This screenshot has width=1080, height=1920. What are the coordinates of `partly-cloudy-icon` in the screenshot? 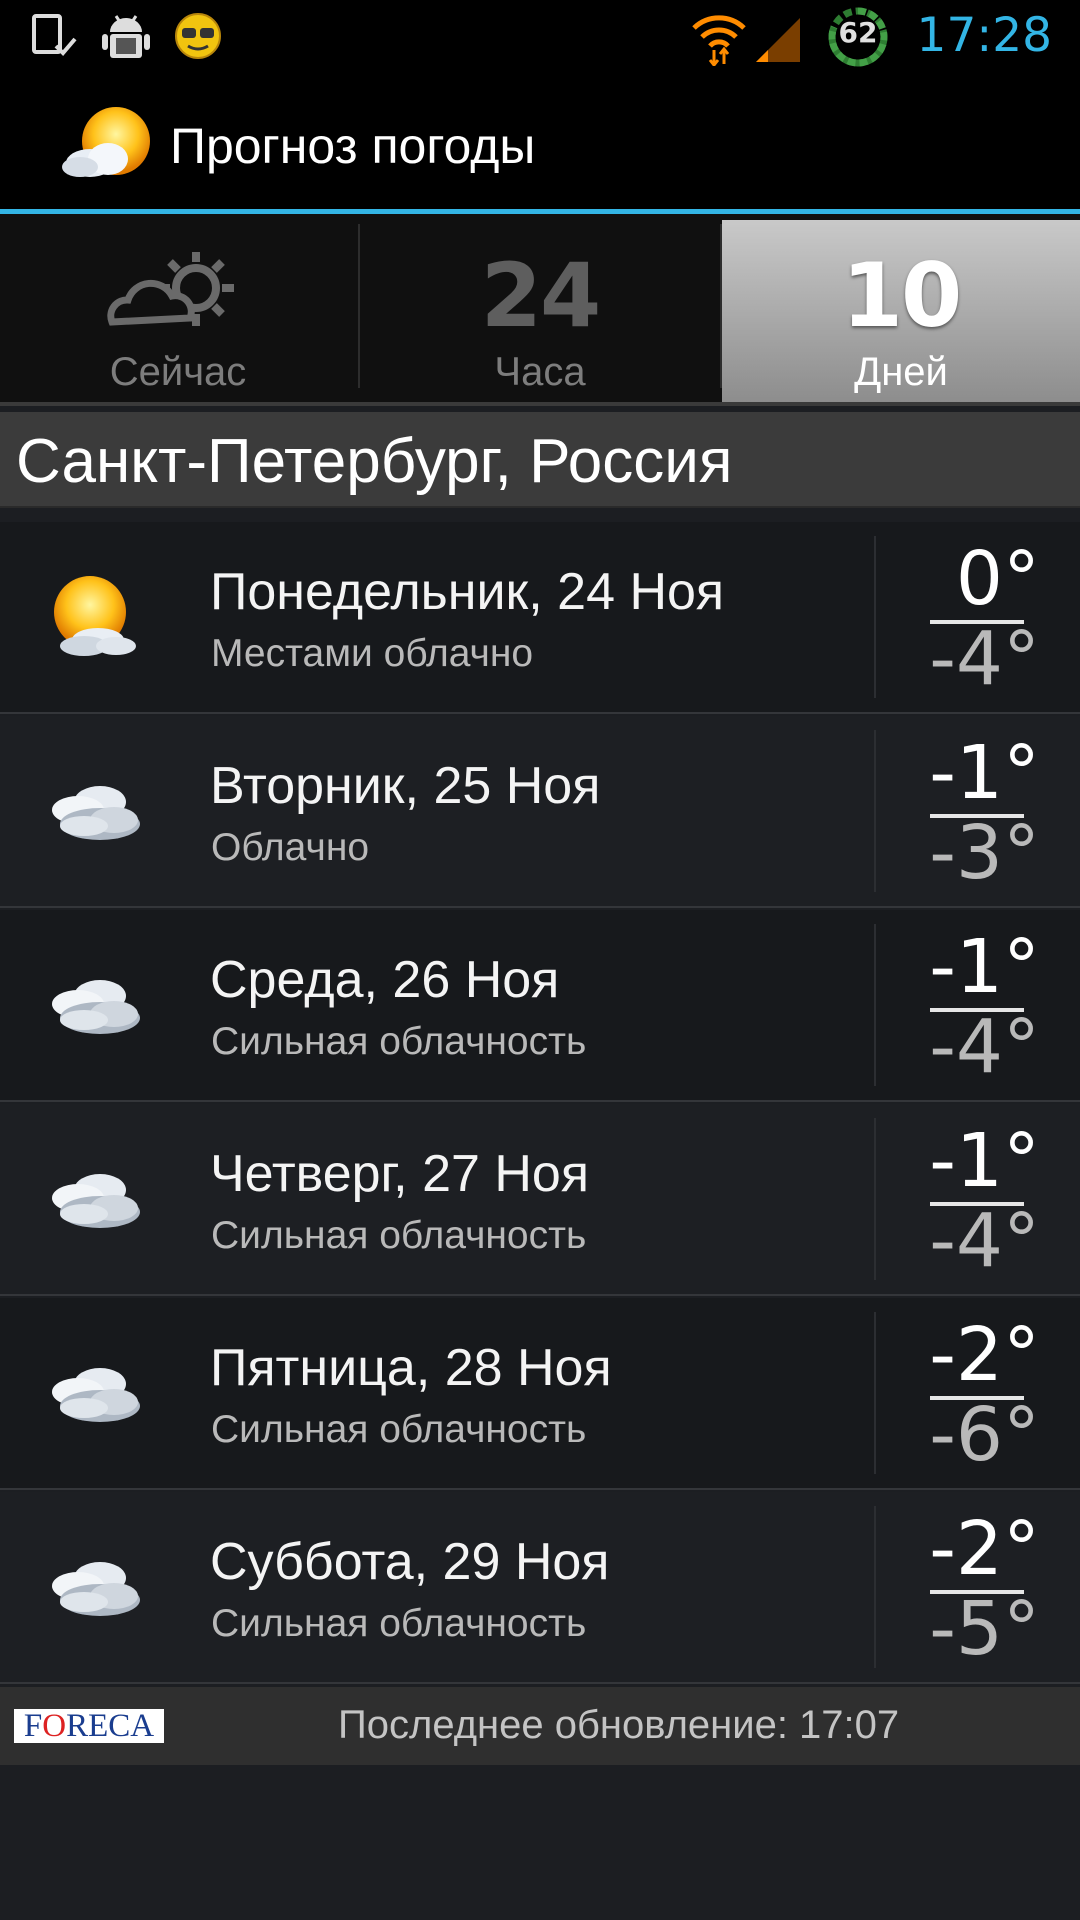 It's located at (94, 621).